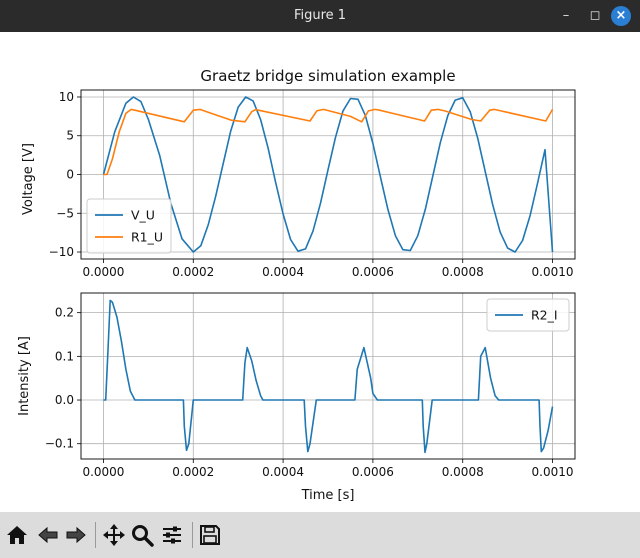 This screenshot has height=558, width=640. What do you see at coordinates (142, 535) in the screenshot?
I see `zoom-magnifier-icon` at bounding box center [142, 535].